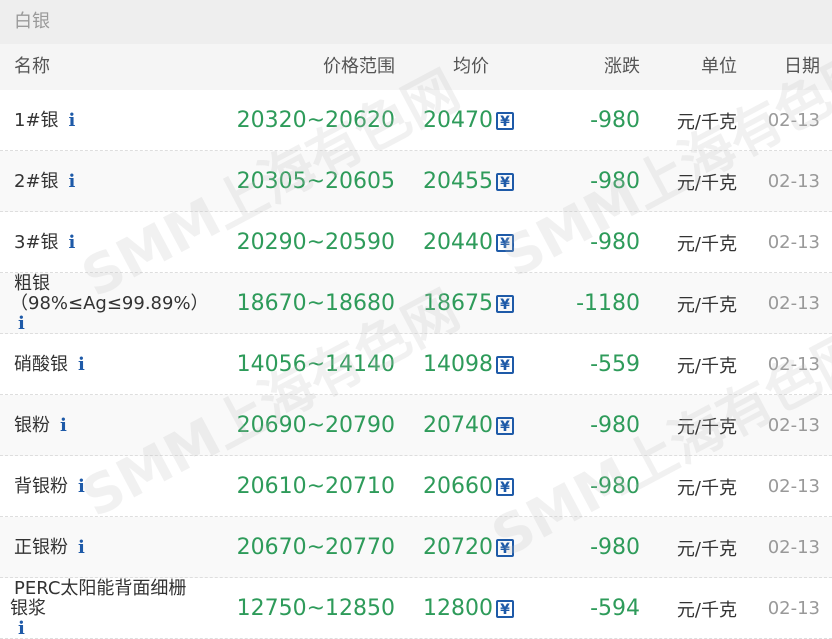 The image size is (832, 639). What do you see at coordinates (468, 120) in the screenshot?
I see `average-price-cell: 20470 ¥` at bounding box center [468, 120].